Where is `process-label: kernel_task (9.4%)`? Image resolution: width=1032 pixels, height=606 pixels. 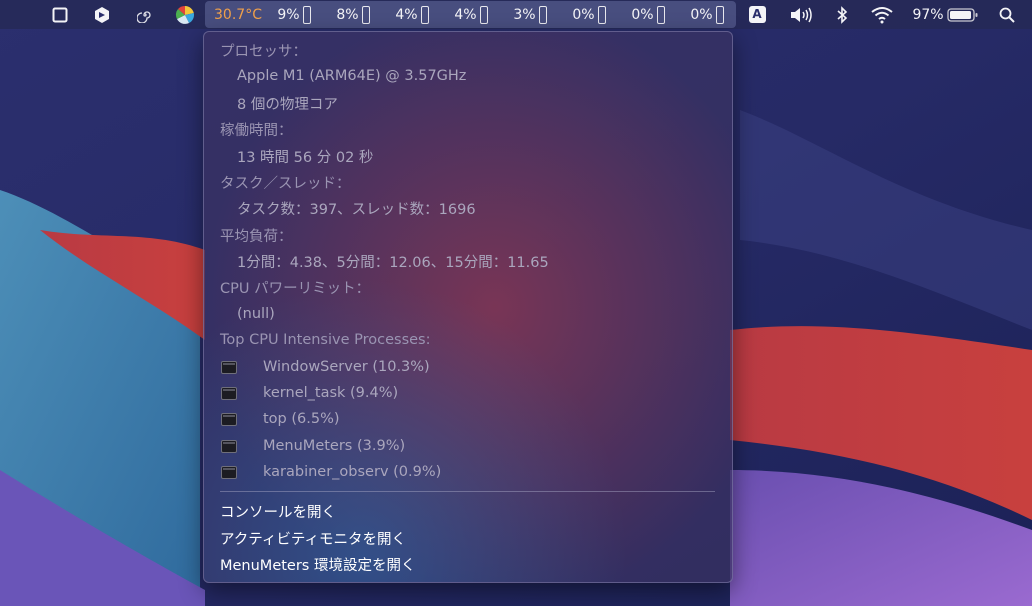 process-label: kernel_task (9.4%) is located at coordinates (331, 393).